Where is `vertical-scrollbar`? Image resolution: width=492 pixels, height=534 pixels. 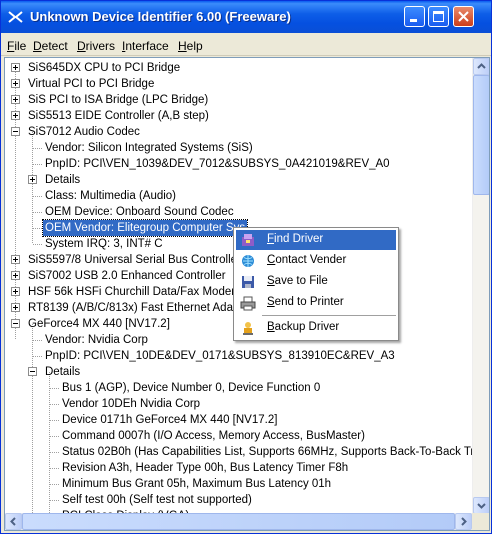
vertical-scrollbar is located at coordinates (480, 286).